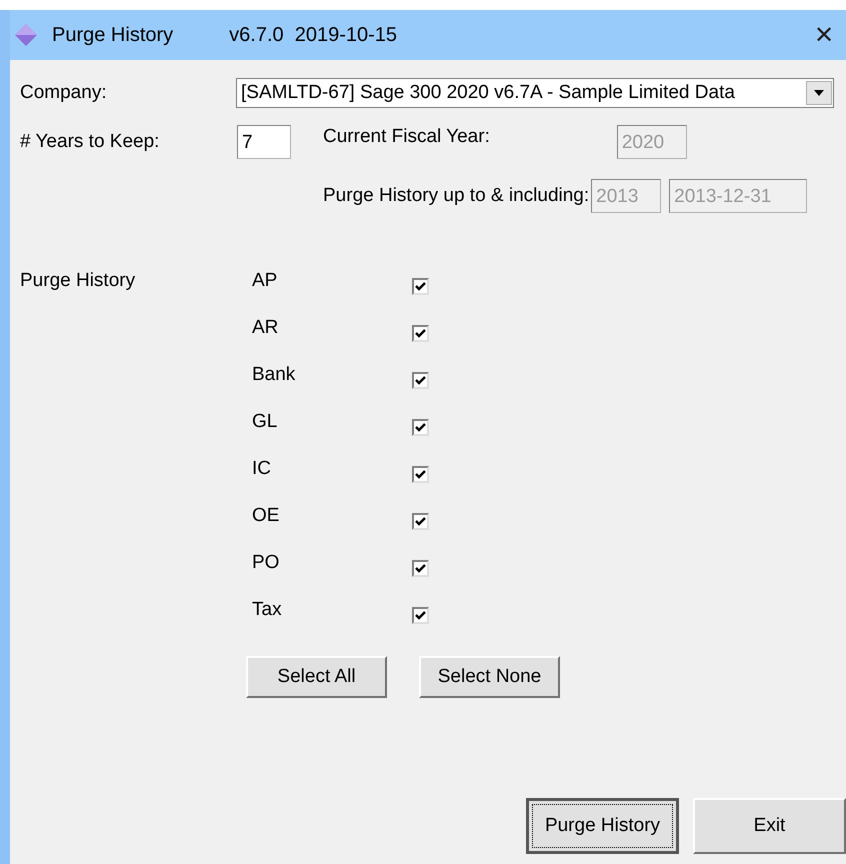  Describe the element at coordinates (113, 35) in the screenshot. I see `window-title: Purge History` at that location.